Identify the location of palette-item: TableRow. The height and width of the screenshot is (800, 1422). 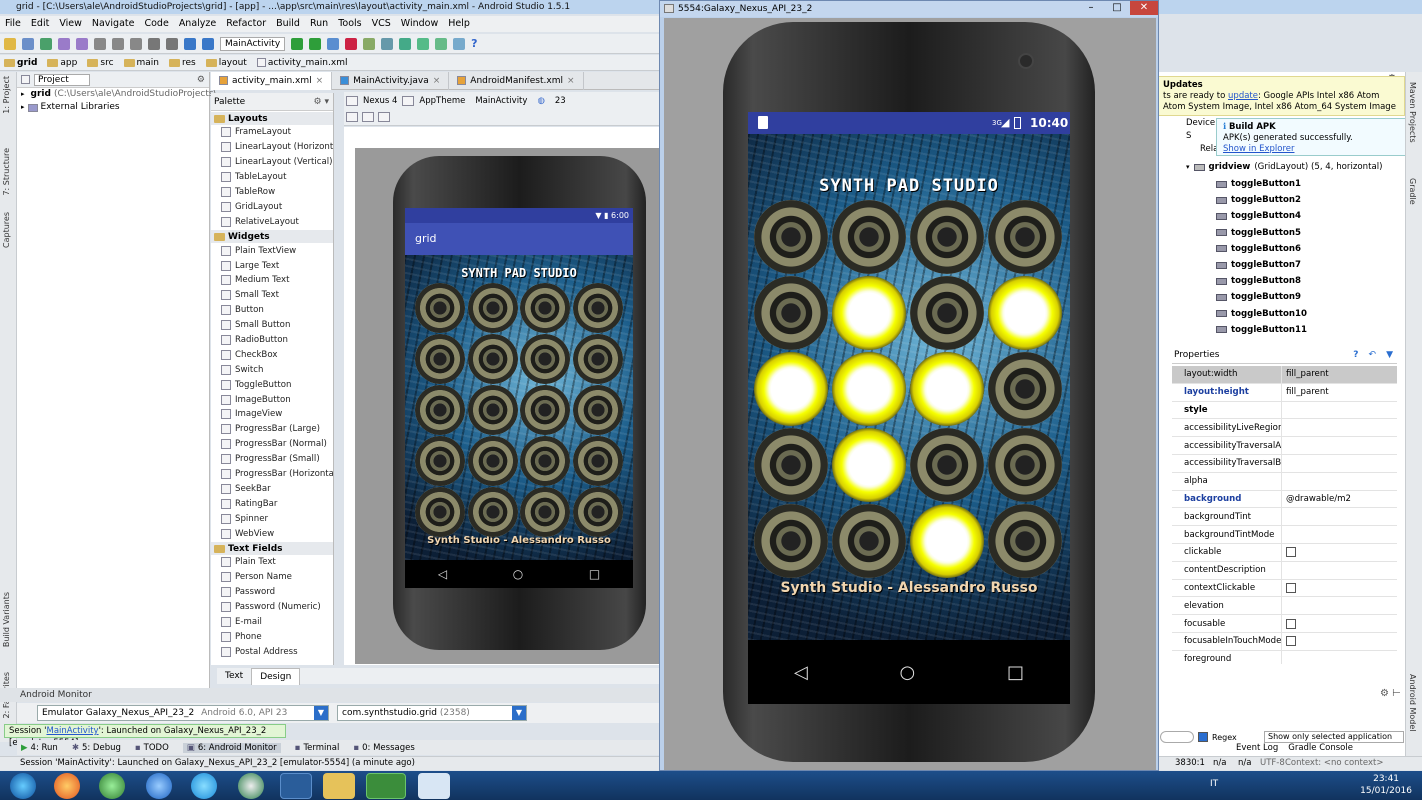
(272, 192).